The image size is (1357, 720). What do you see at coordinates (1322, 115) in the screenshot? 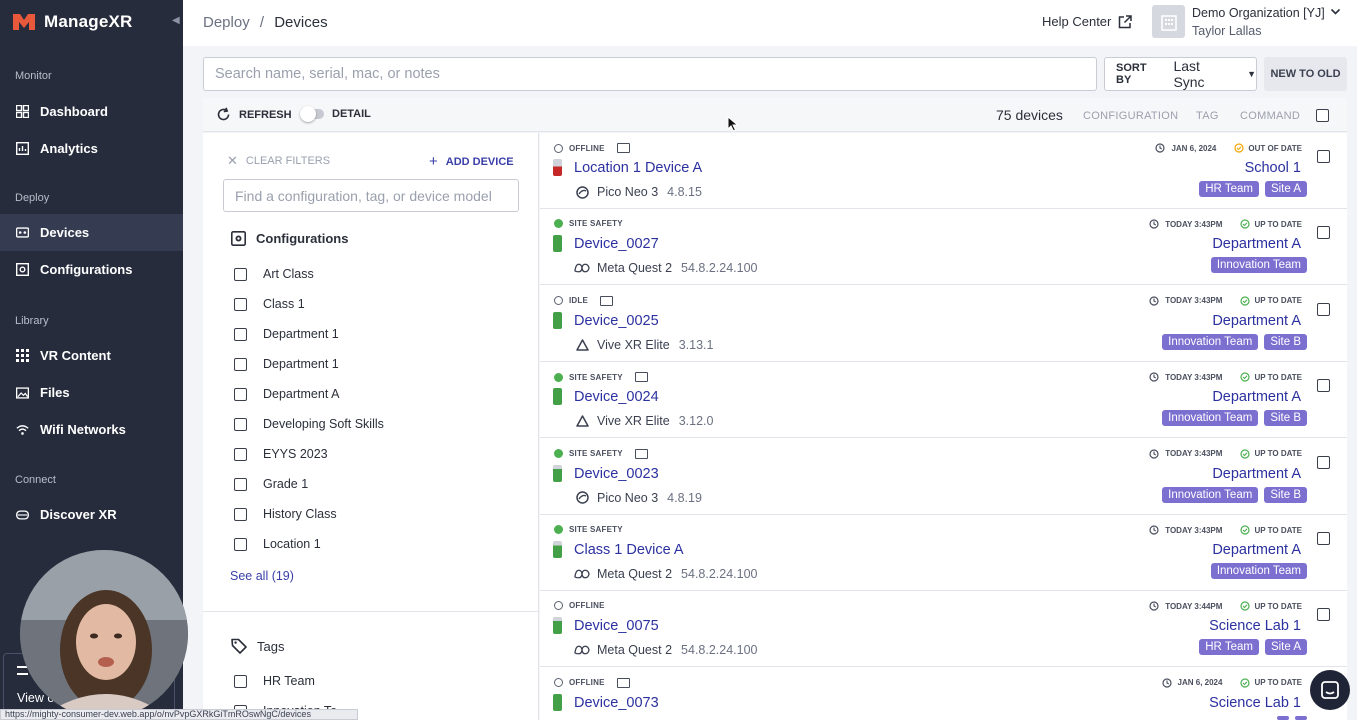
I see `select-all-checkbox` at bounding box center [1322, 115].